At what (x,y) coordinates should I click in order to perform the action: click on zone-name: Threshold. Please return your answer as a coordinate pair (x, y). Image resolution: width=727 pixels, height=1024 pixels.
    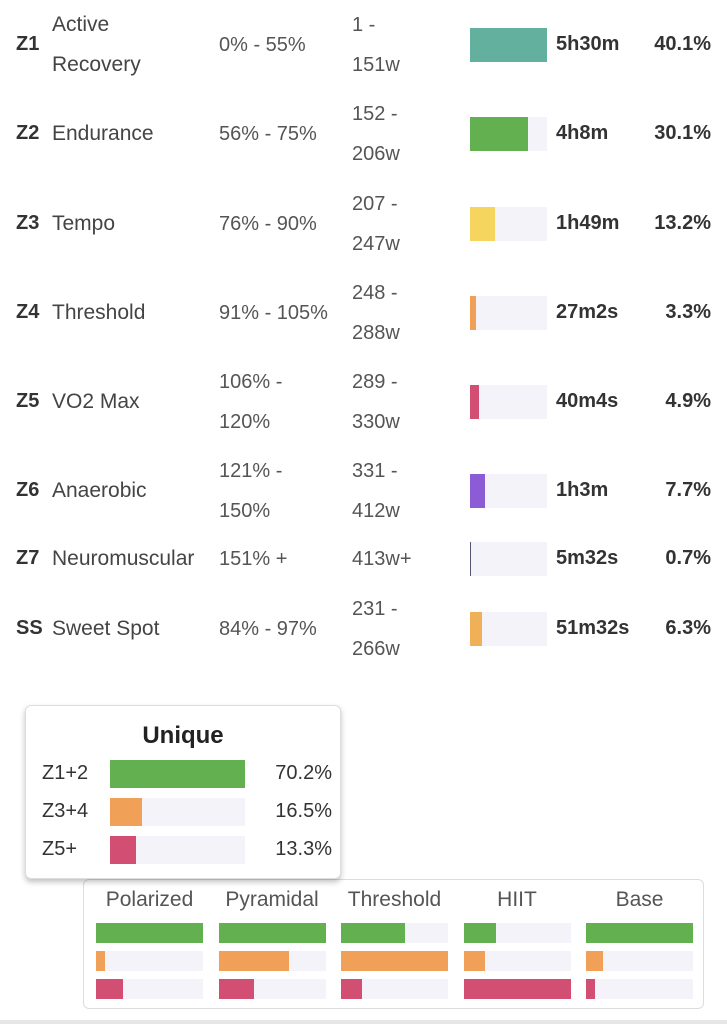
    Looking at the image, I should click on (99, 312).